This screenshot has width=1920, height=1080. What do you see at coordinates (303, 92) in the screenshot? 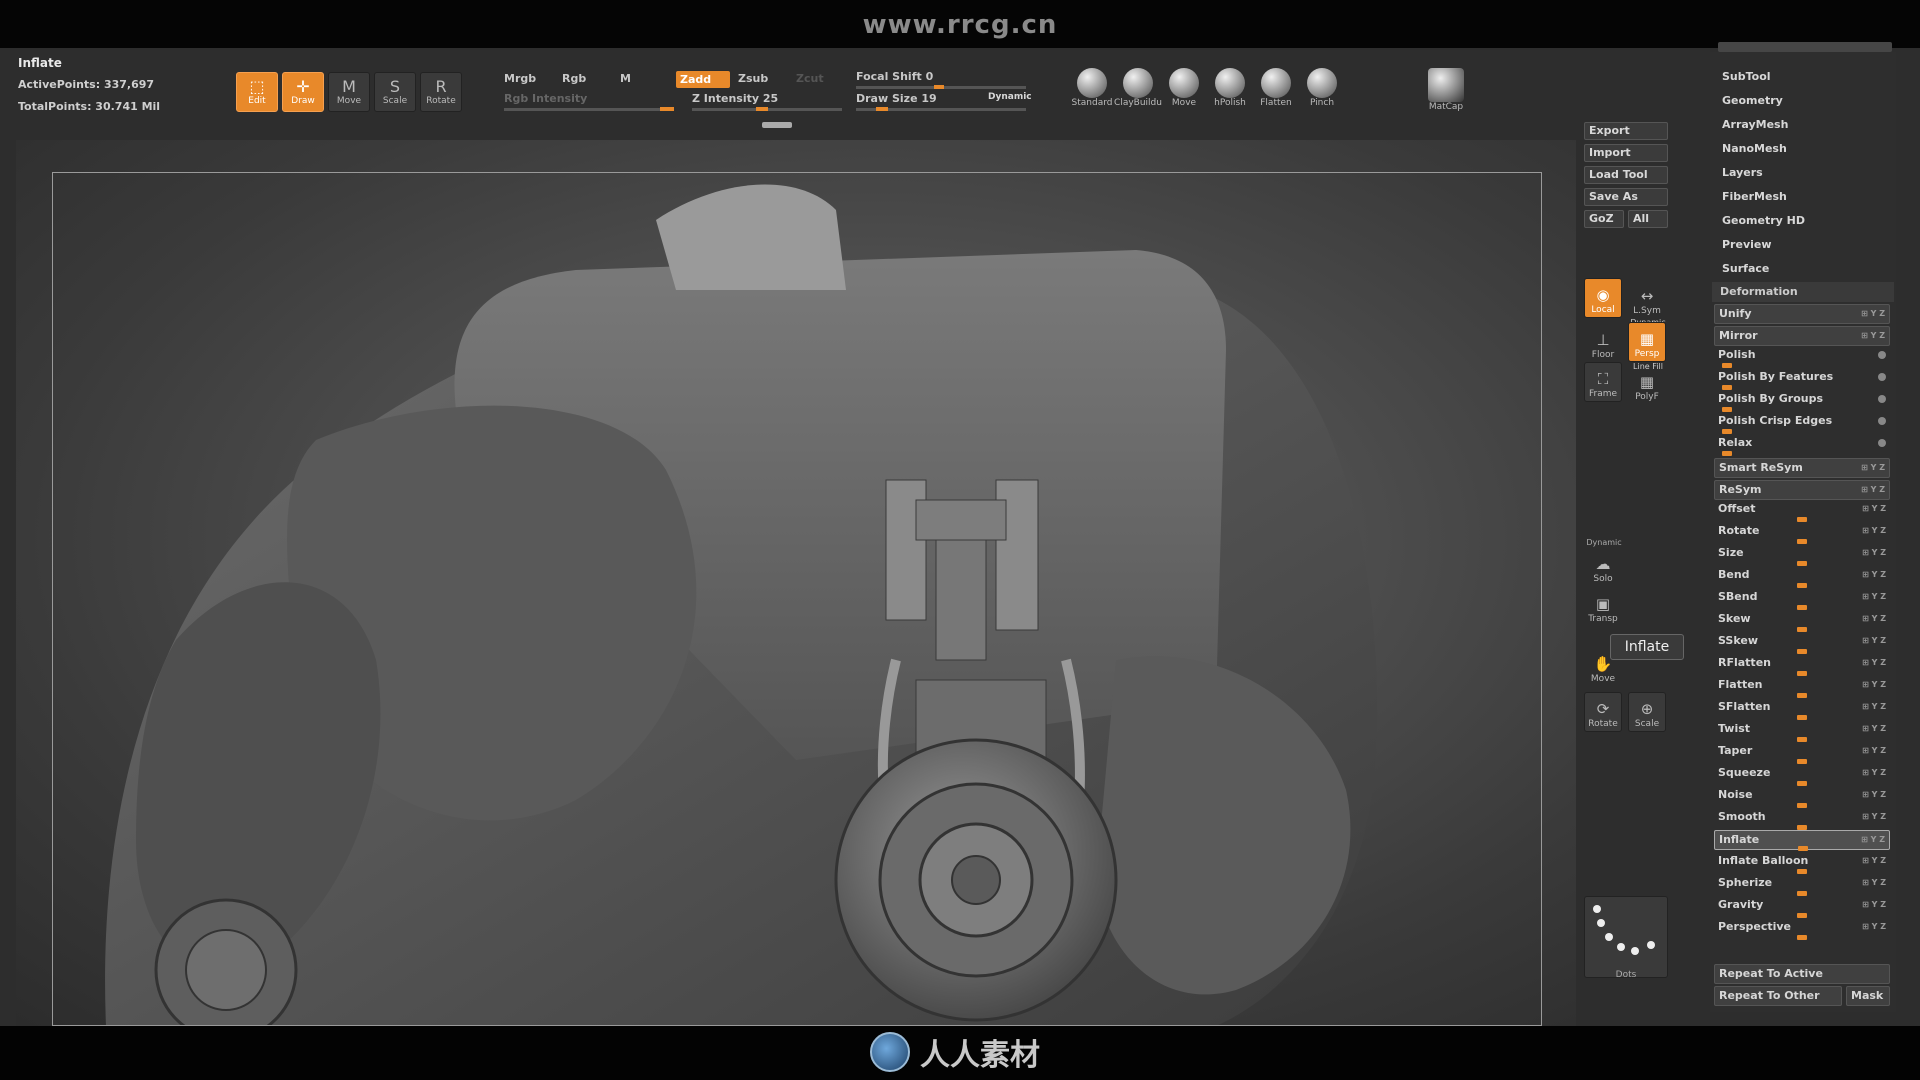
I see `mode-button-draw: ✛ Draw` at bounding box center [303, 92].